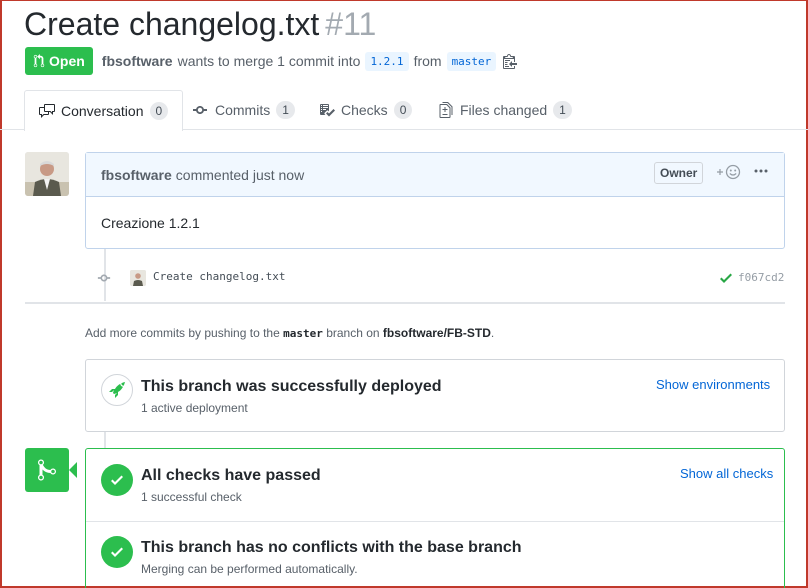 This screenshot has height=588, width=808. What do you see at coordinates (511, 61) in the screenshot?
I see `clippy-icon` at bounding box center [511, 61].